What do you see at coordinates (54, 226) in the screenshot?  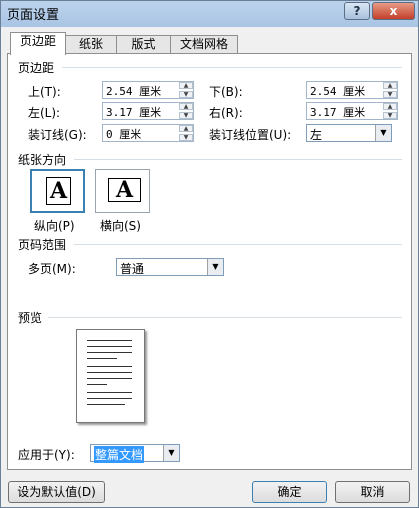 I see `portrait-label: 纵向(P)` at bounding box center [54, 226].